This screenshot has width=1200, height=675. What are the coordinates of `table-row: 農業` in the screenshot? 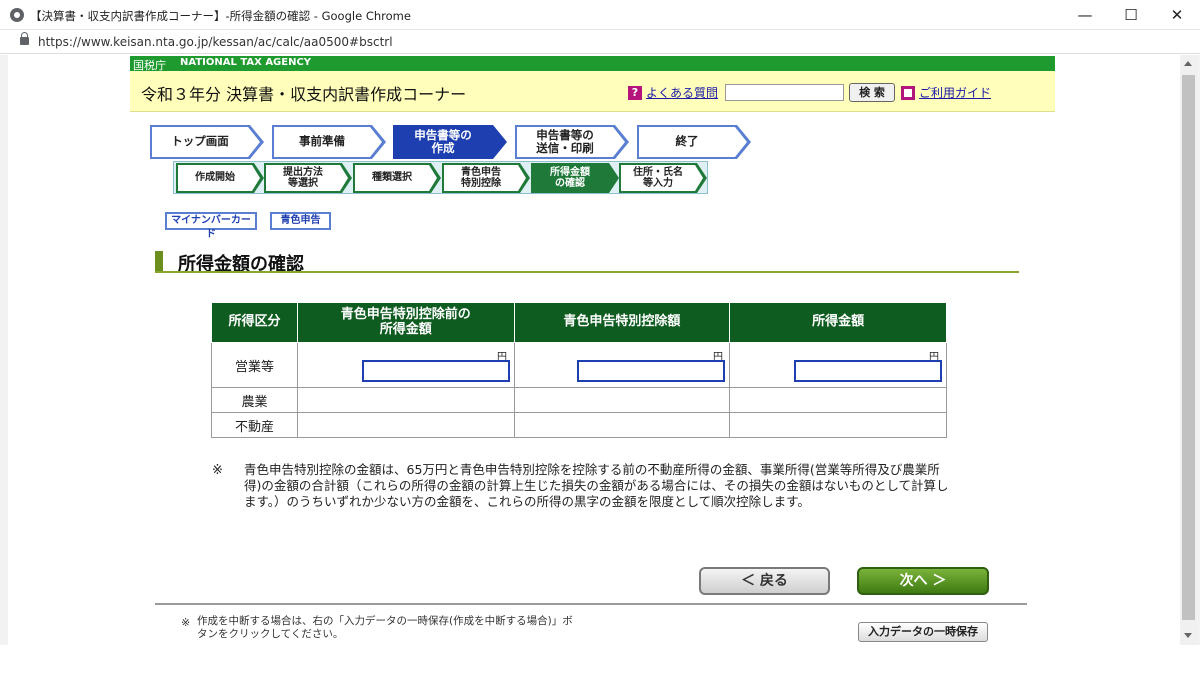 It's located at (579, 400).